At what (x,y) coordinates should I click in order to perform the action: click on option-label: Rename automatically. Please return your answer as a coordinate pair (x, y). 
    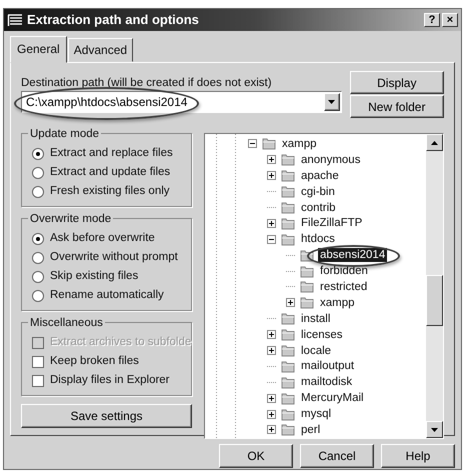
    Looking at the image, I should click on (107, 295).